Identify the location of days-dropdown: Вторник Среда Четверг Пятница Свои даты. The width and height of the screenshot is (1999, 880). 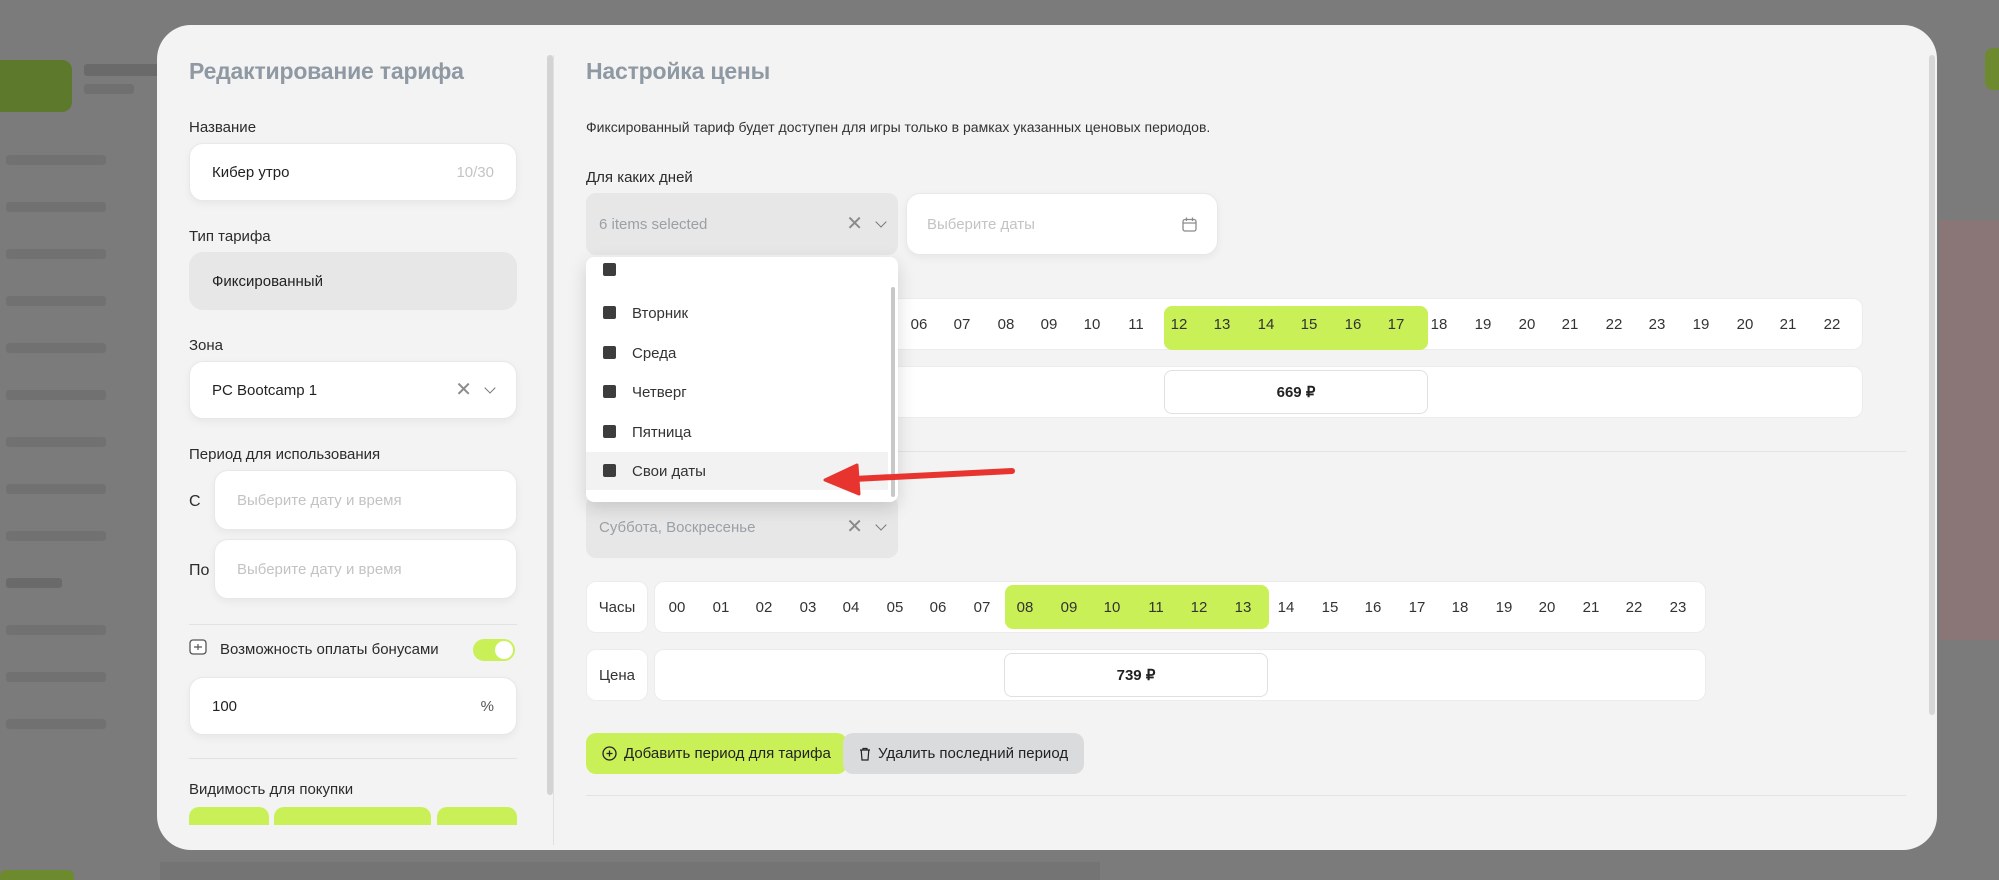
(742, 379).